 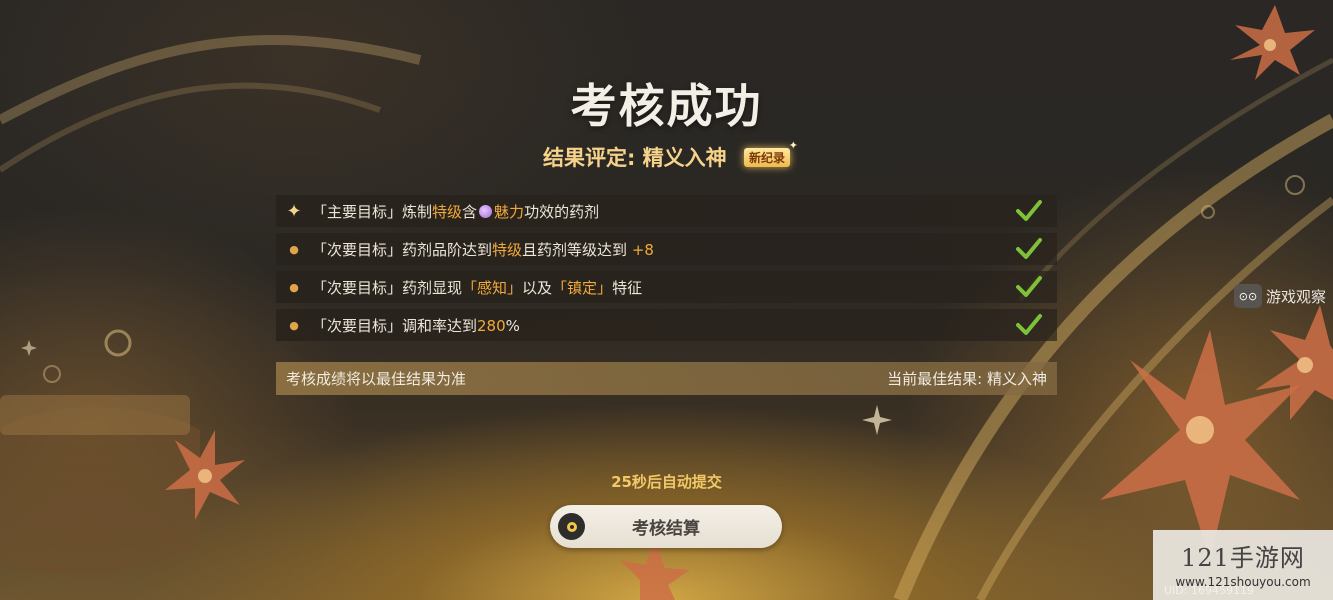 I want to click on goal-text-part: 「次要目标」调和率达到, so click(x=395, y=325).